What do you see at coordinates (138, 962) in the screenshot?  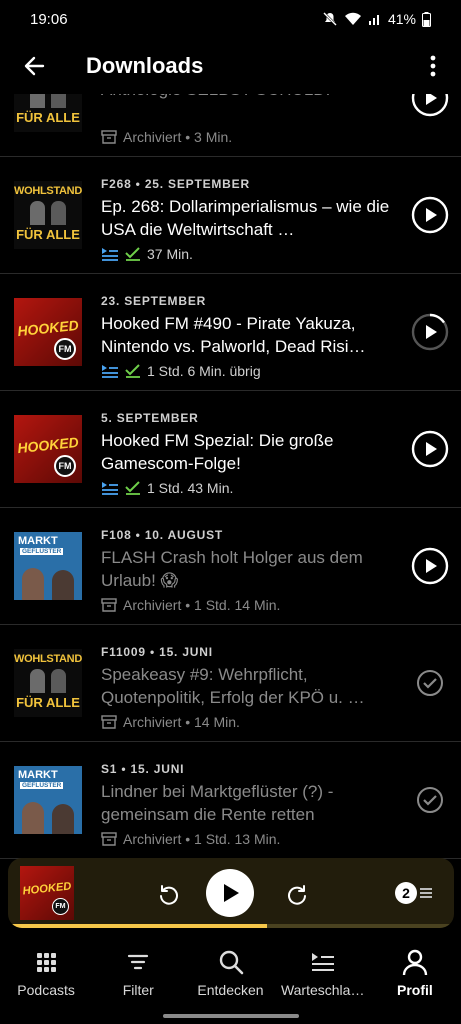 I see `filter-icon` at bounding box center [138, 962].